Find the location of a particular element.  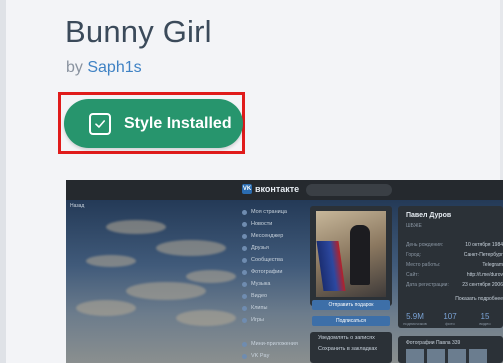

person-figure-image is located at coordinates (360, 255).